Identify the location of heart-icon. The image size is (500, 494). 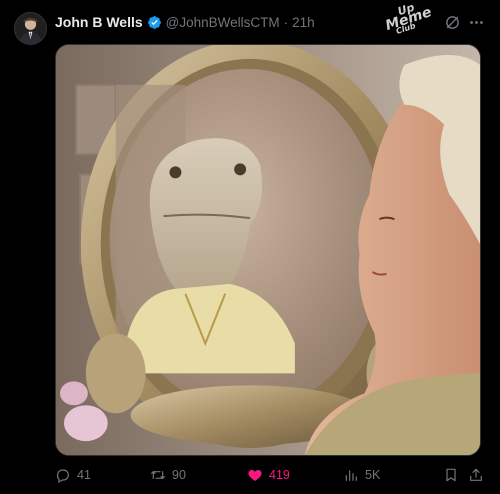
(255, 475).